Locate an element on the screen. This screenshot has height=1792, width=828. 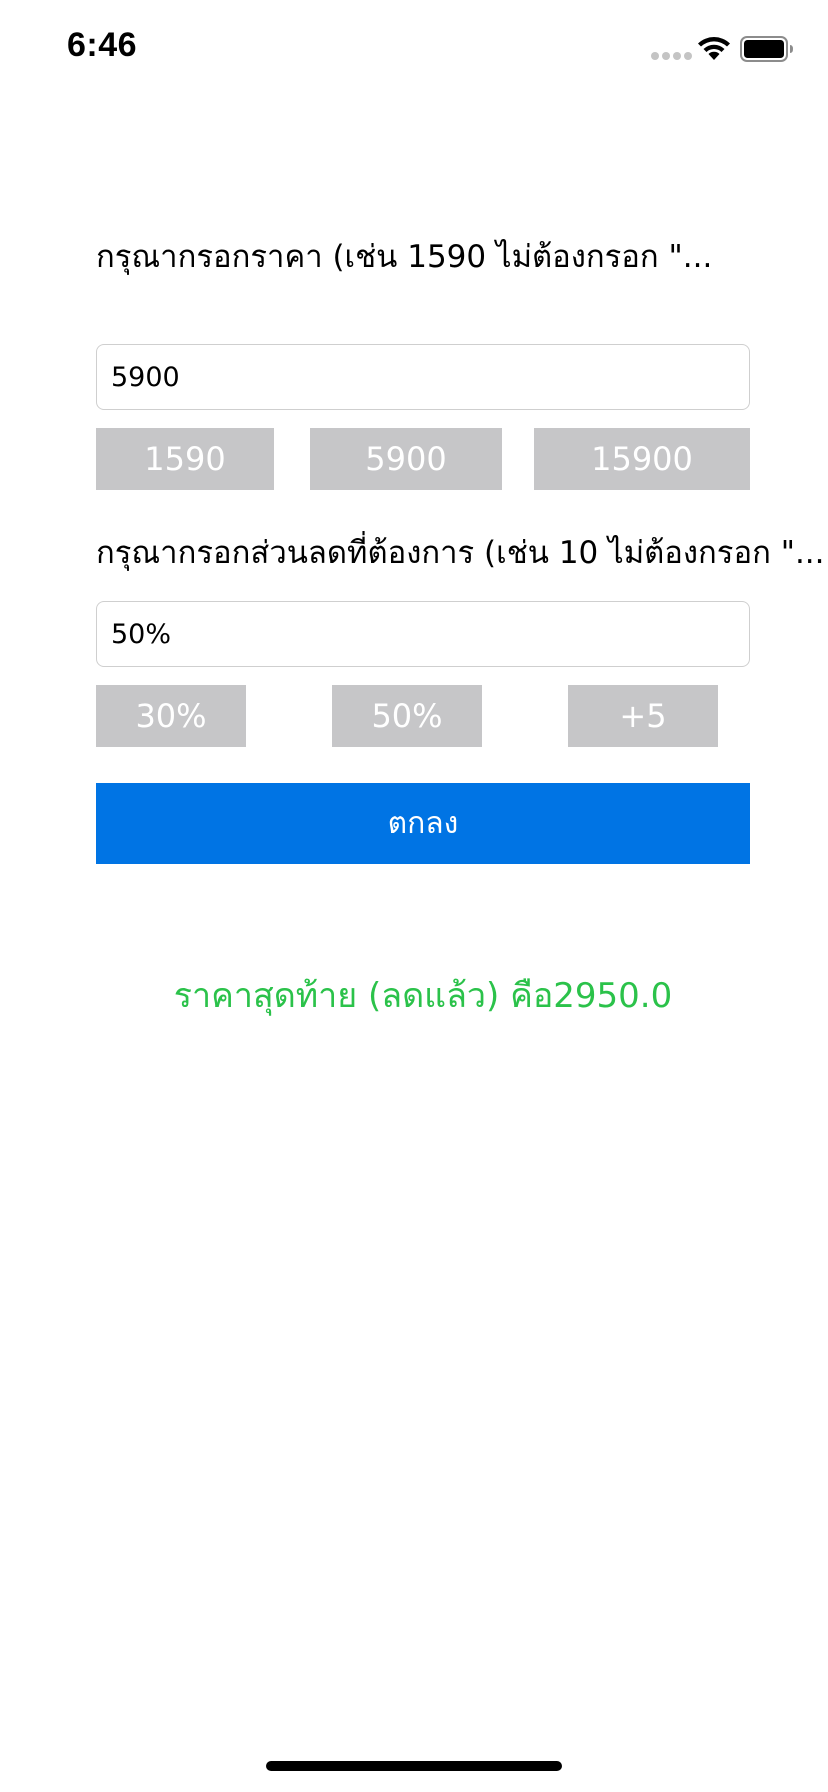
battery-icon is located at coordinates (766, 49).